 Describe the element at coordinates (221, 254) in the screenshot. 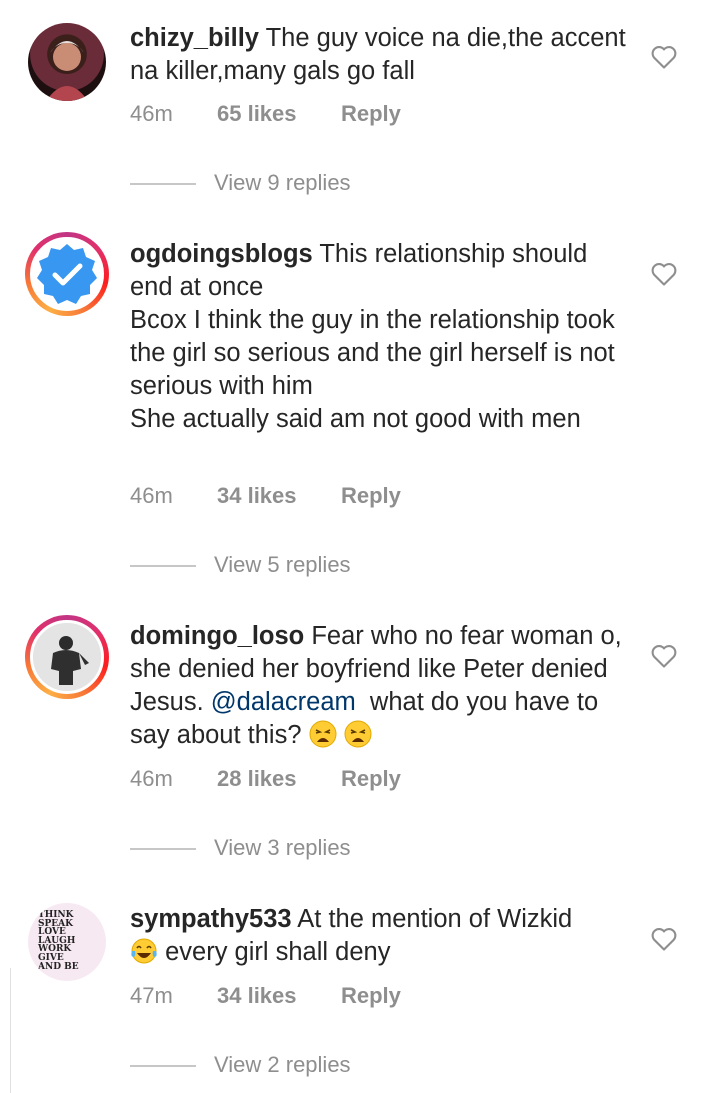

I see `comment-username: ogdoingsblogs` at that location.